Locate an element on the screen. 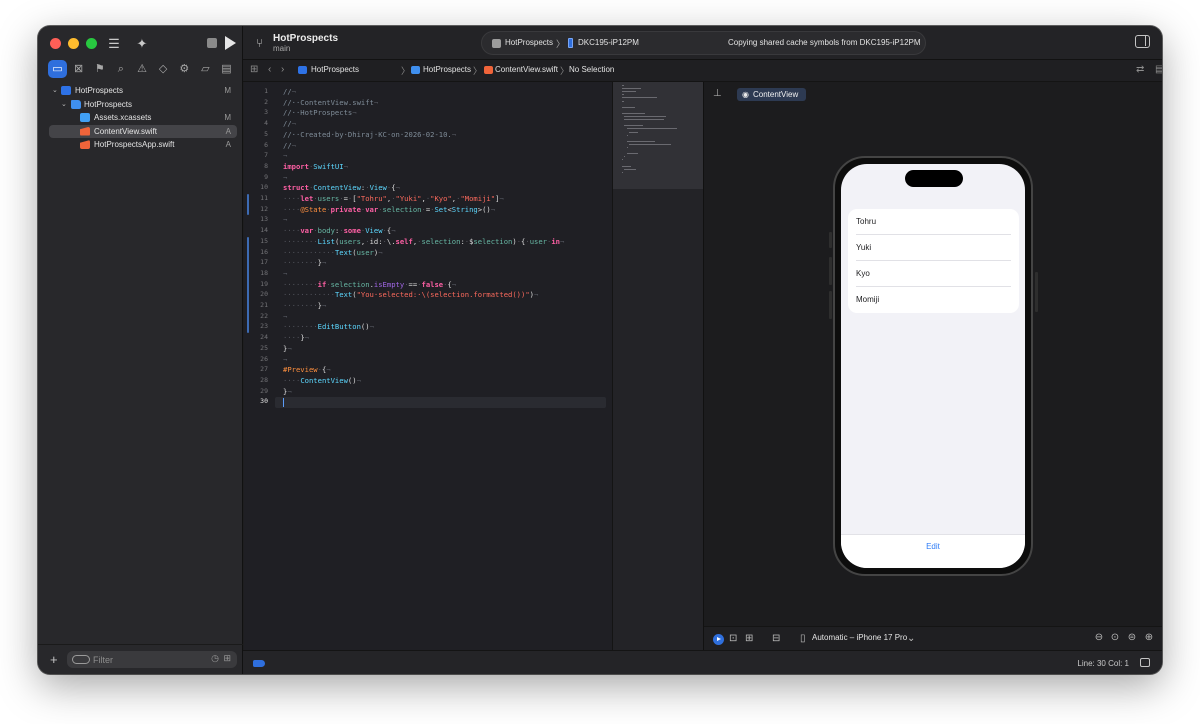  test-navigator-tab: ◇ is located at coordinates (163, 69).